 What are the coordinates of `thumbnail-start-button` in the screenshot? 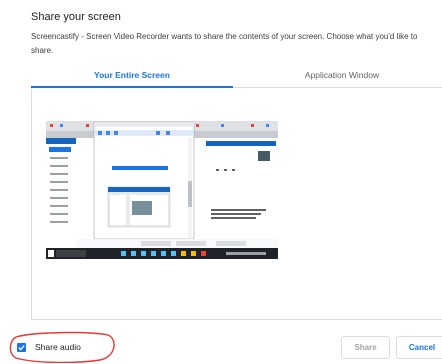 It's located at (51, 253).